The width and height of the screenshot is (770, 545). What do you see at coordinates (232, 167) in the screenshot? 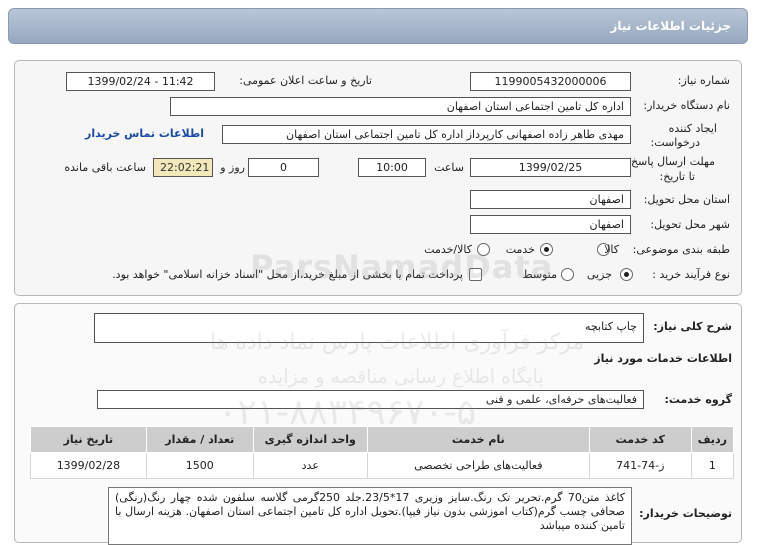
I see `days-label: روز و` at bounding box center [232, 167].